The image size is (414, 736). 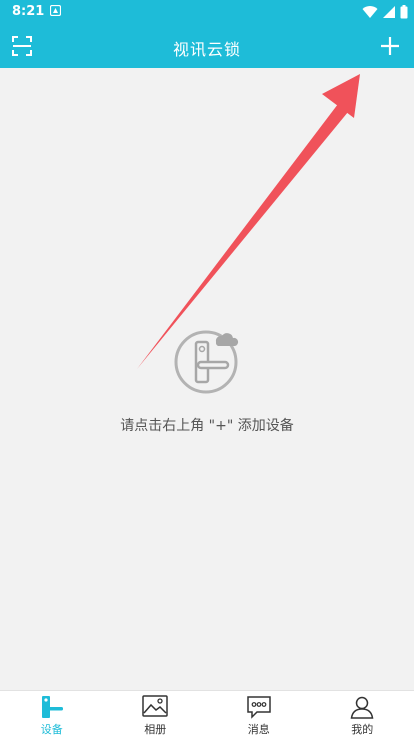 What do you see at coordinates (206, 362) in the screenshot?
I see `door-lock-cloud-icon` at bounding box center [206, 362].